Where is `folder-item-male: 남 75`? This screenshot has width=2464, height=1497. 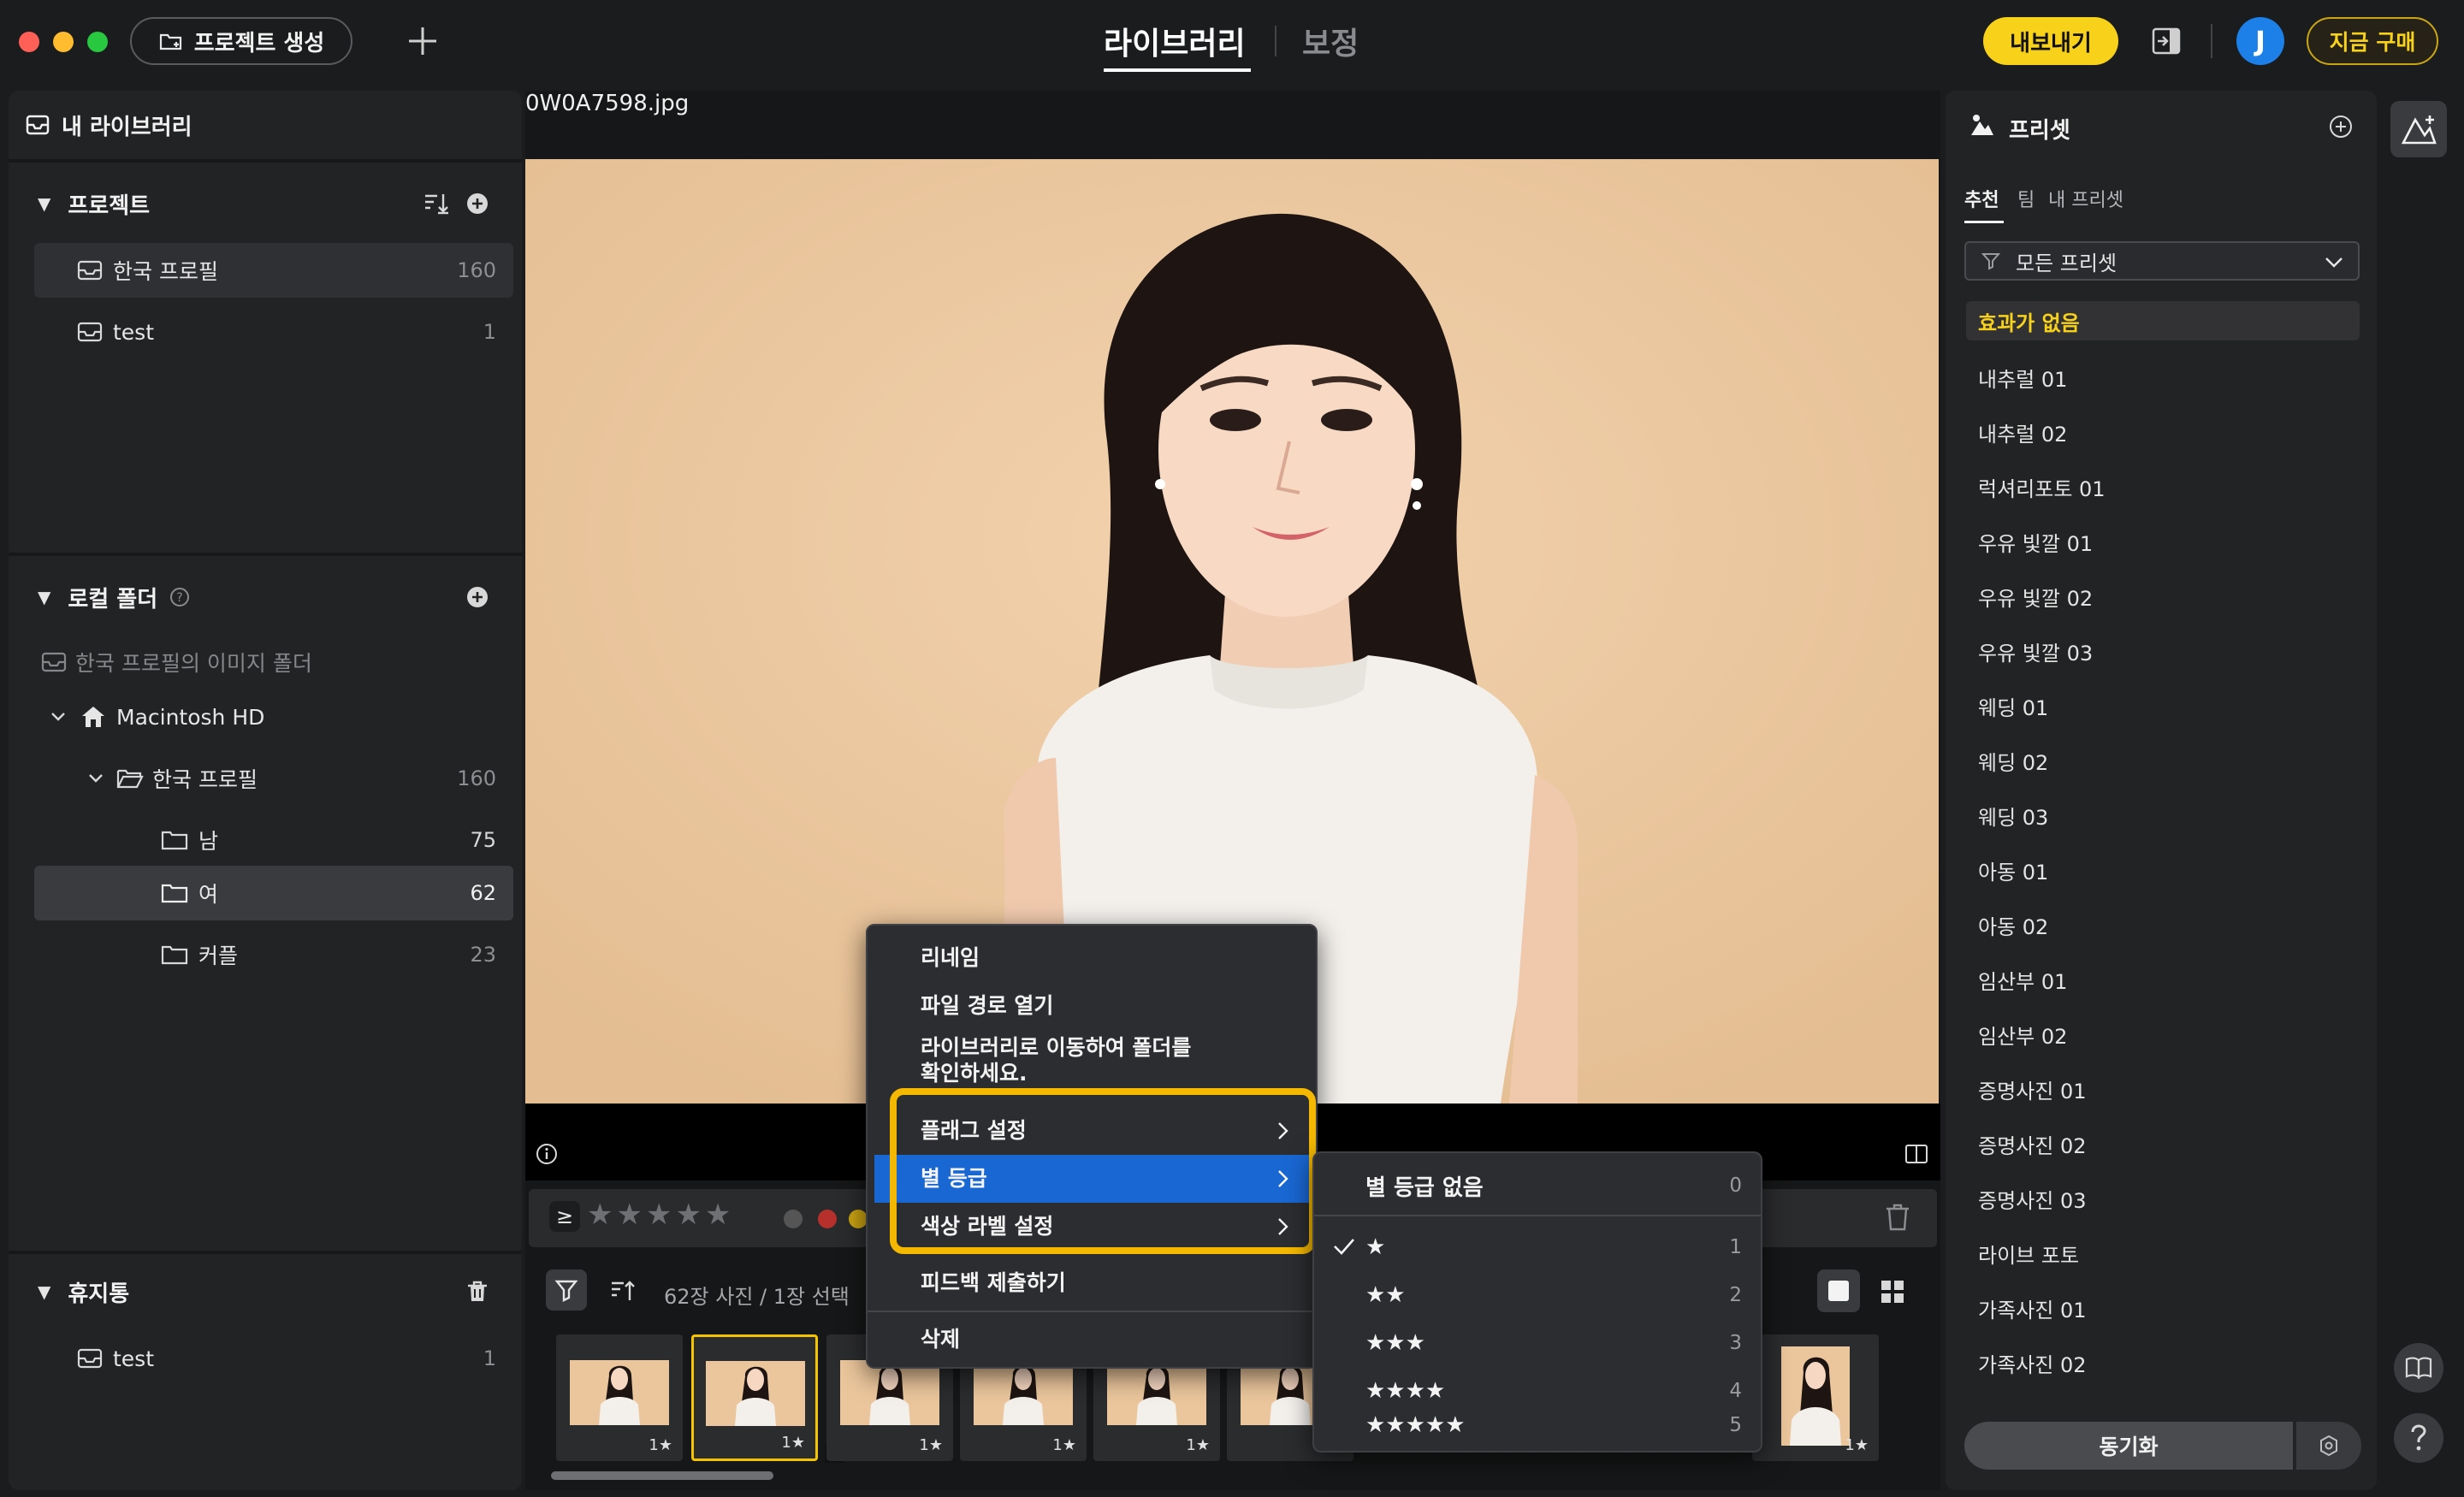 folder-item-male: 남 75 is located at coordinates (273, 840).